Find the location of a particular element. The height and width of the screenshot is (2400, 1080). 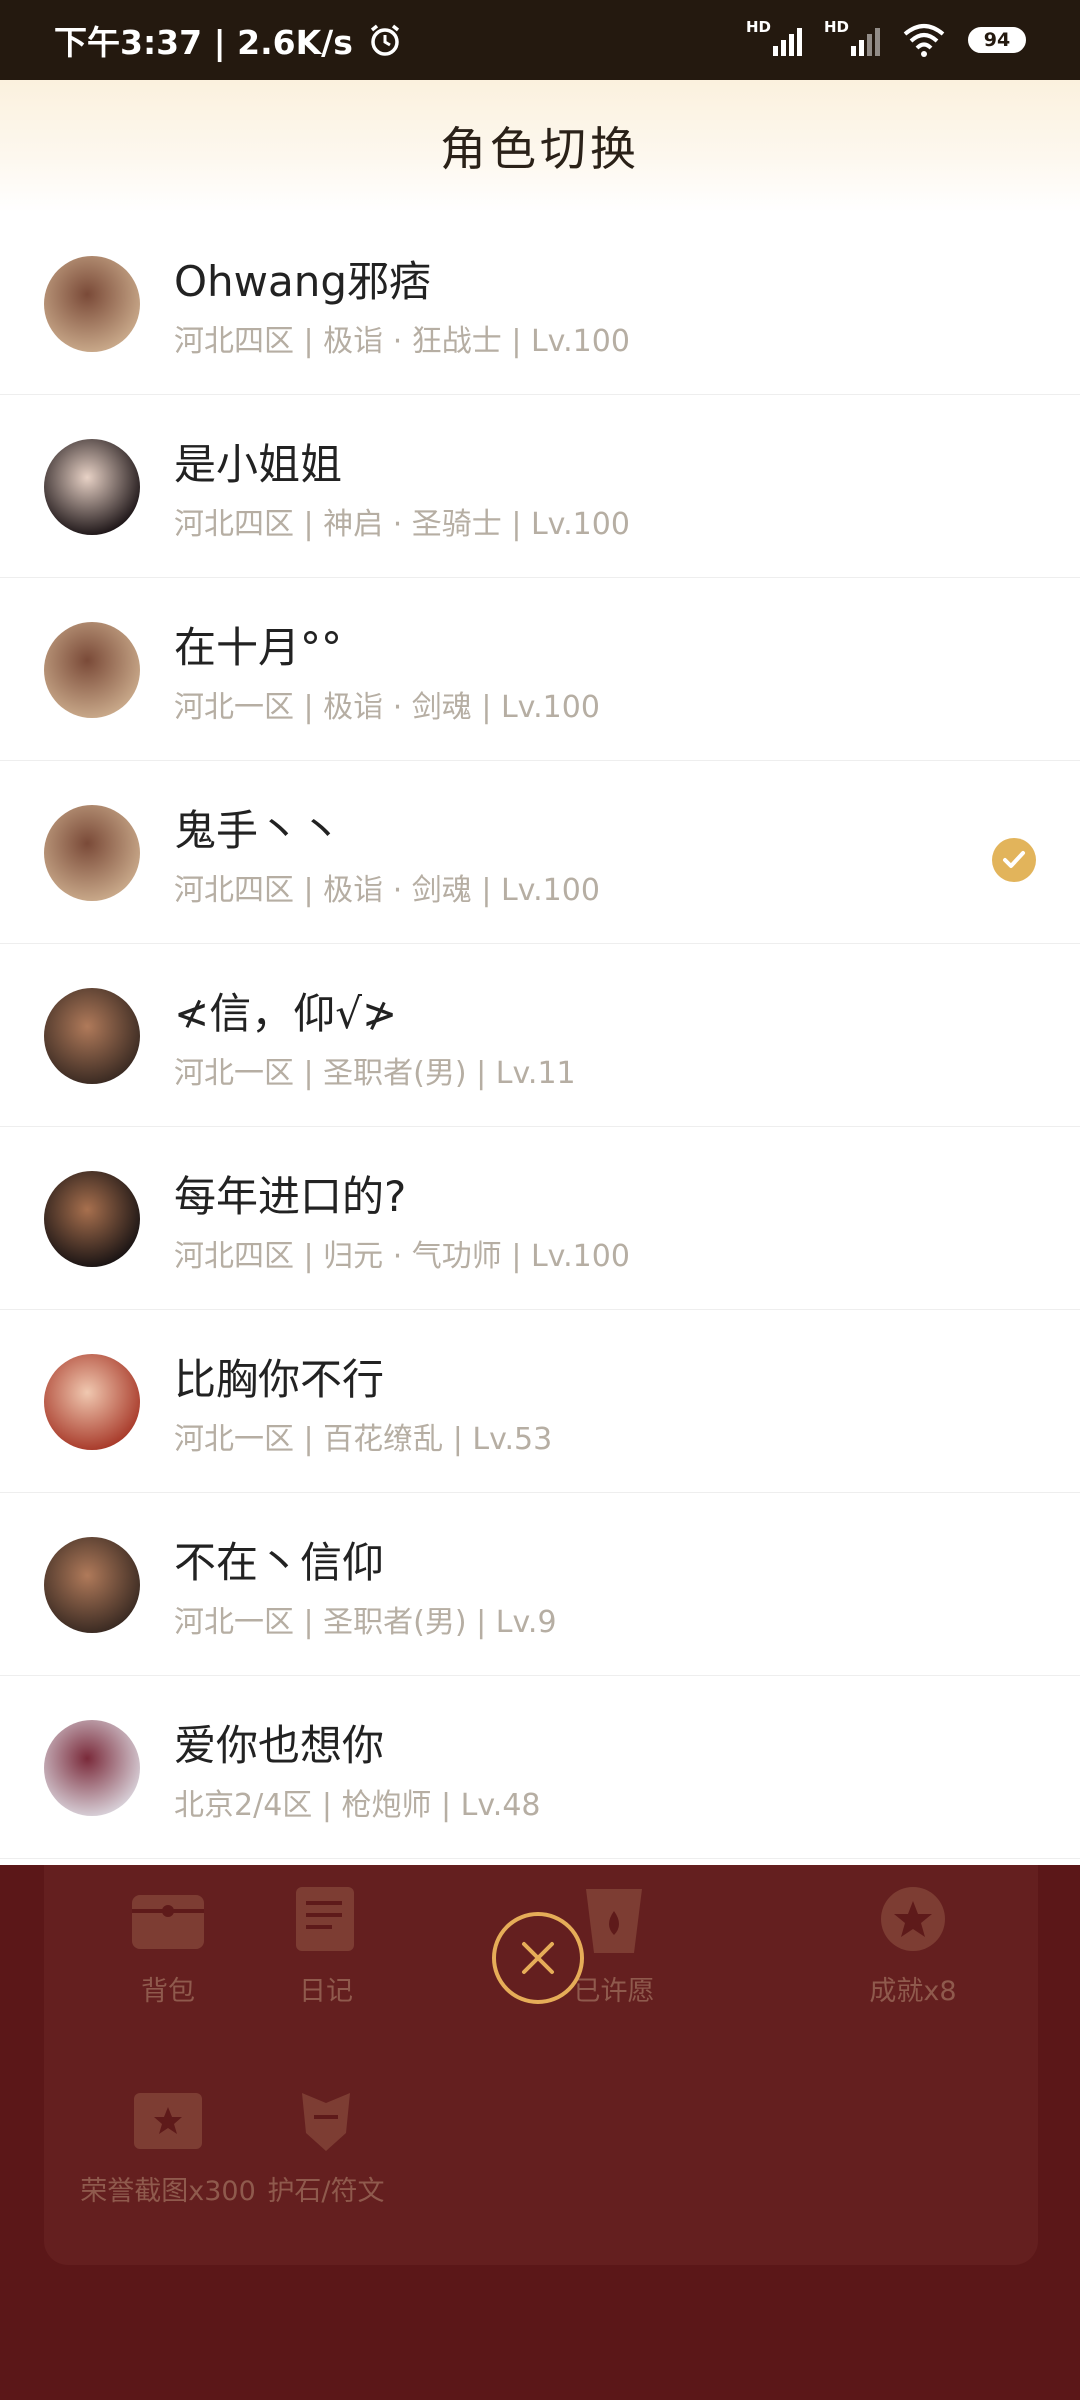

menu-item: 荣誉截图x300 is located at coordinates (168, 2144).